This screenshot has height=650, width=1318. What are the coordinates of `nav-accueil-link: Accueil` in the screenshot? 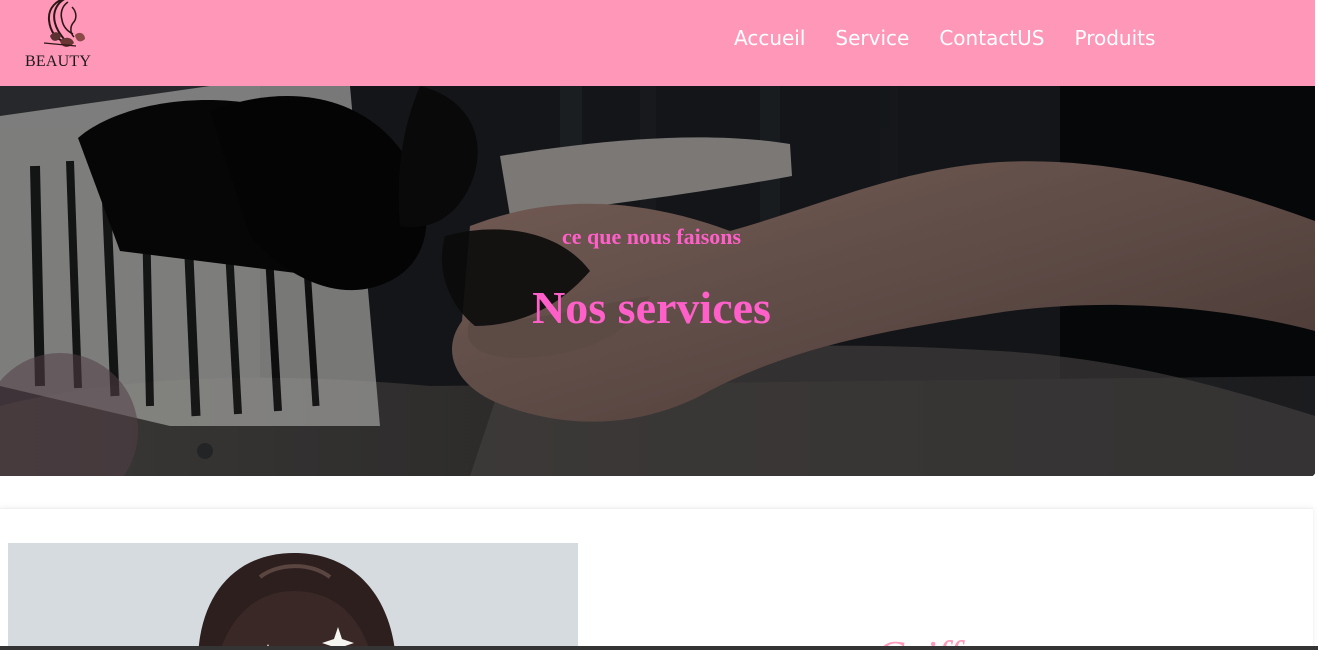 It's located at (769, 38).